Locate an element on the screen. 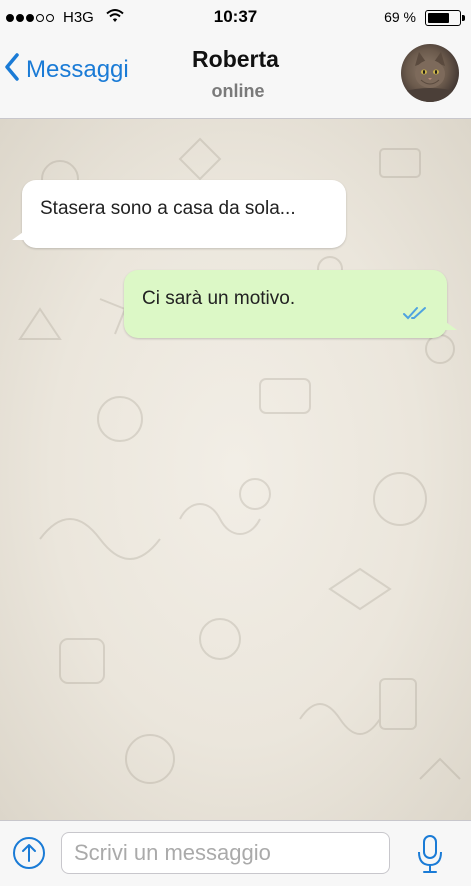 Image resolution: width=471 pixels, height=886 pixels. message-composer is located at coordinates (235, 853).